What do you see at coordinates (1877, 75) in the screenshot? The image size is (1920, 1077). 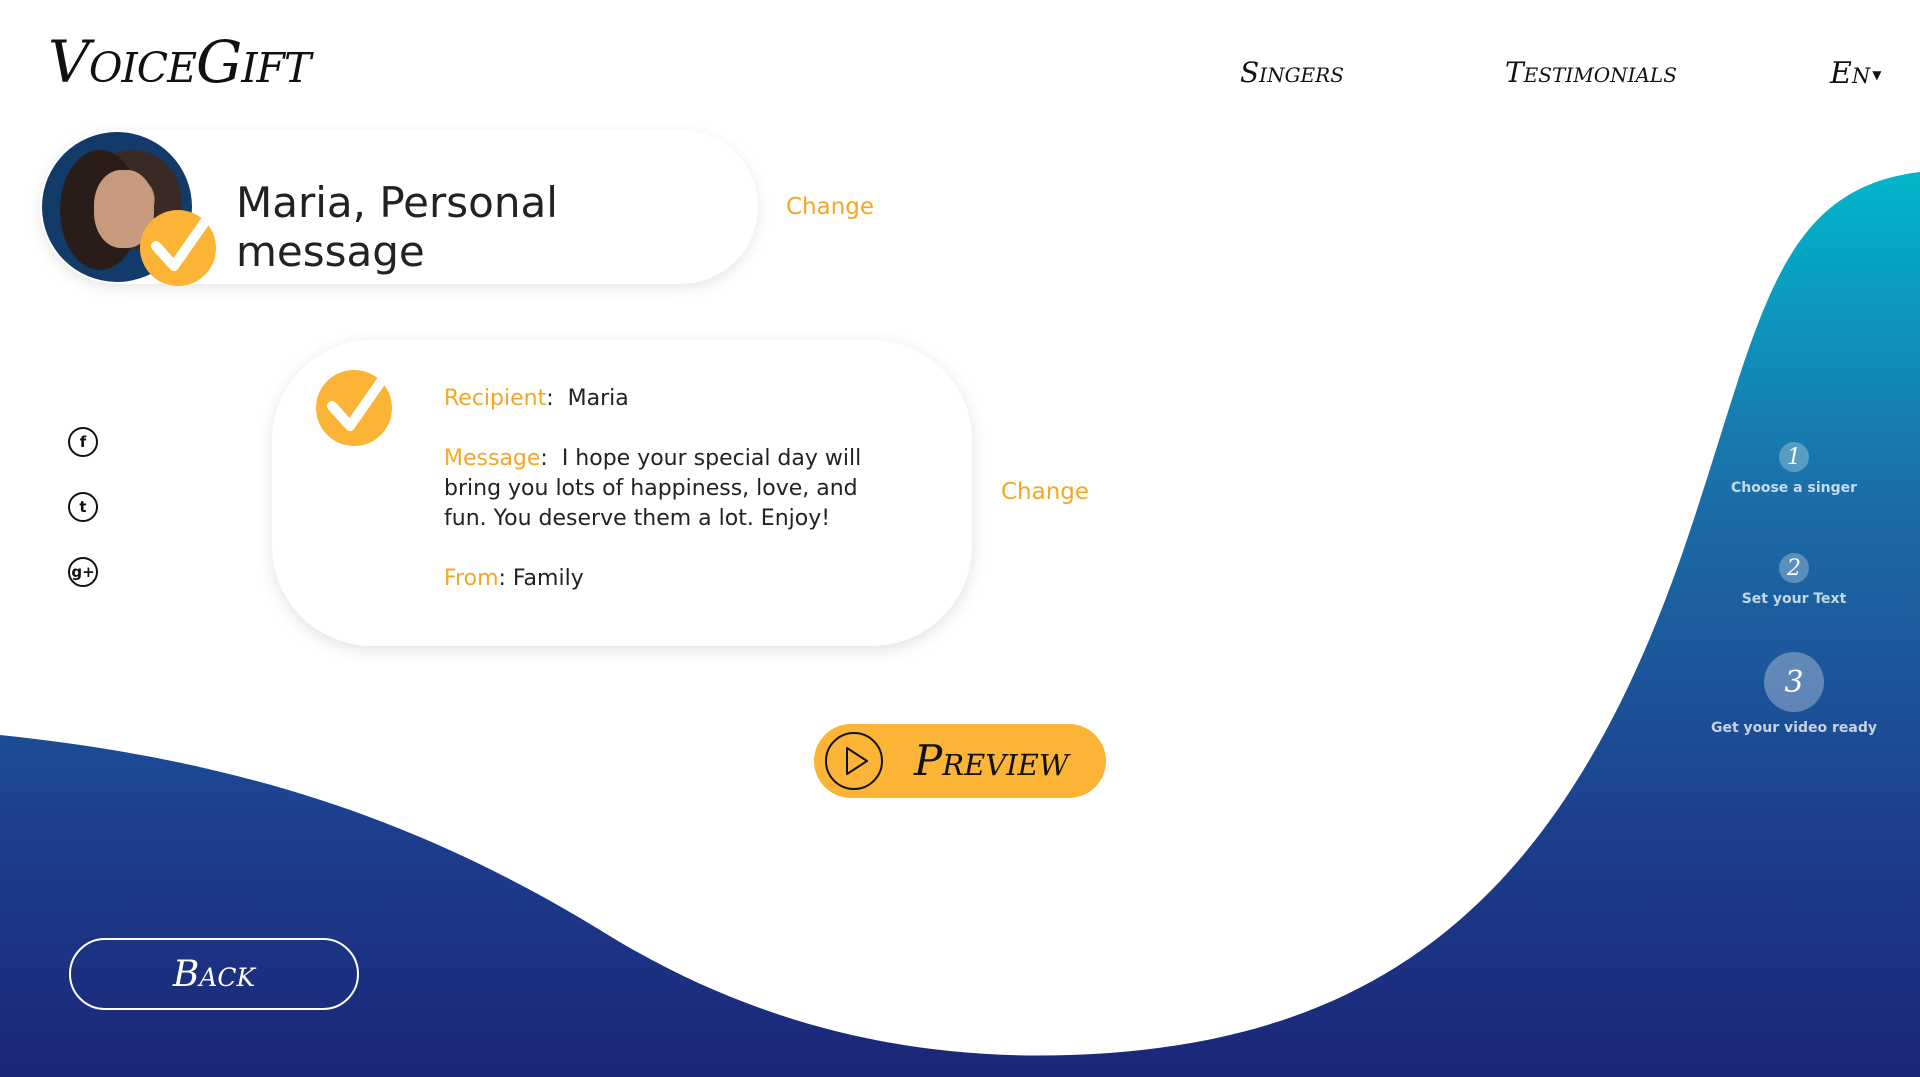 I see `chevron-down-icon: ▼` at bounding box center [1877, 75].